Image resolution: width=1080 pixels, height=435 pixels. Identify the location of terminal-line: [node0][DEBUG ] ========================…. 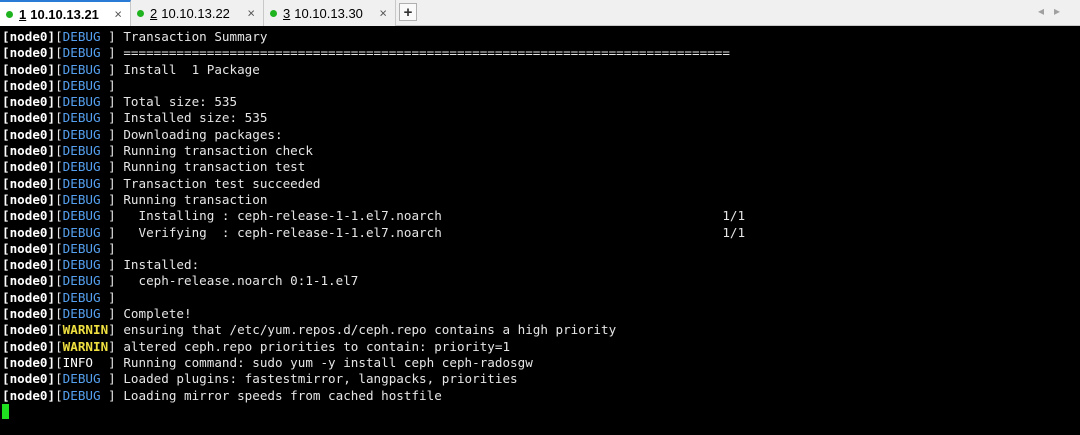
(366, 53).